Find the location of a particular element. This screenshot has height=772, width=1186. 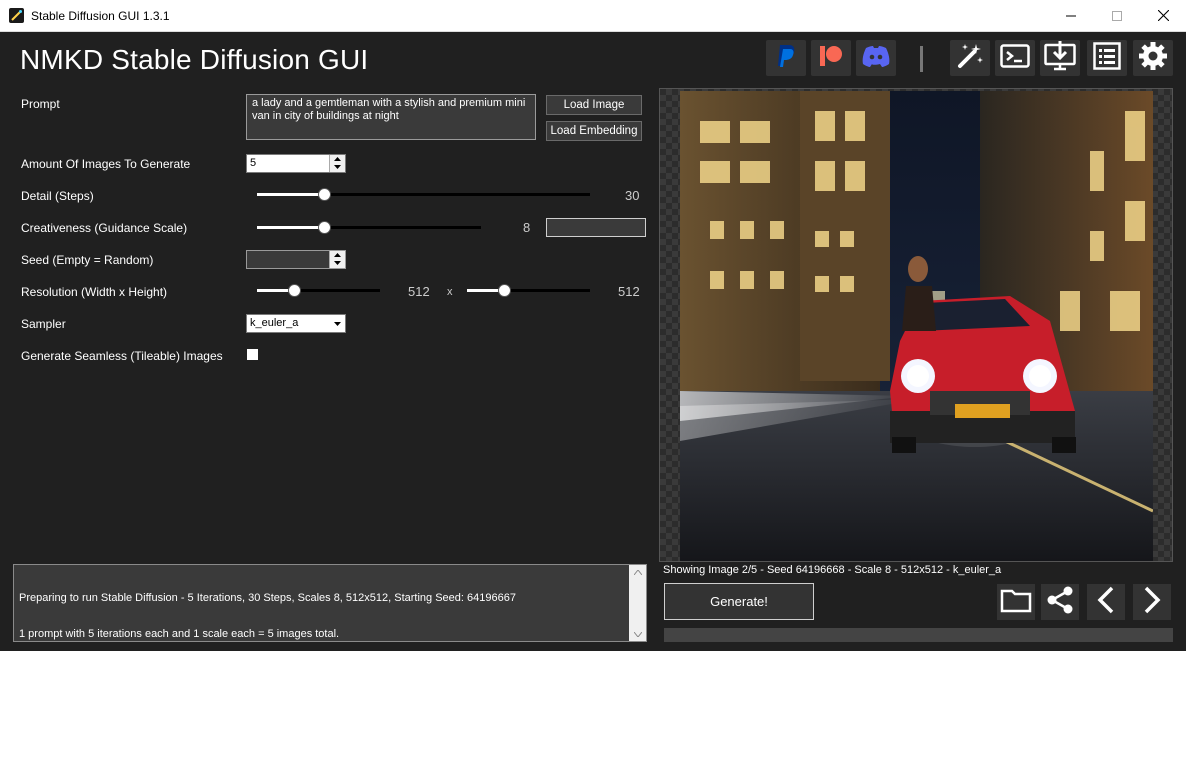

seamless-label: Generate Seamless (Tileable) Images is located at coordinates (122, 356).